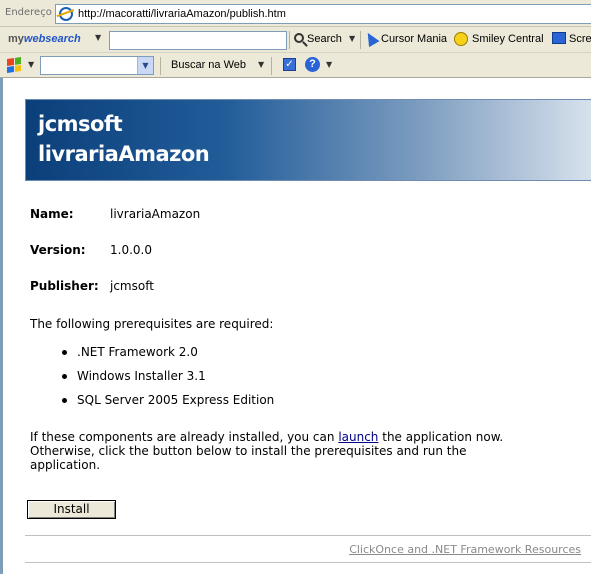 The height and width of the screenshot is (574, 591). What do you see at coordinates (71, 509) in the screenshot?
I see `install-button: Install` at bounding box center [71, 509].